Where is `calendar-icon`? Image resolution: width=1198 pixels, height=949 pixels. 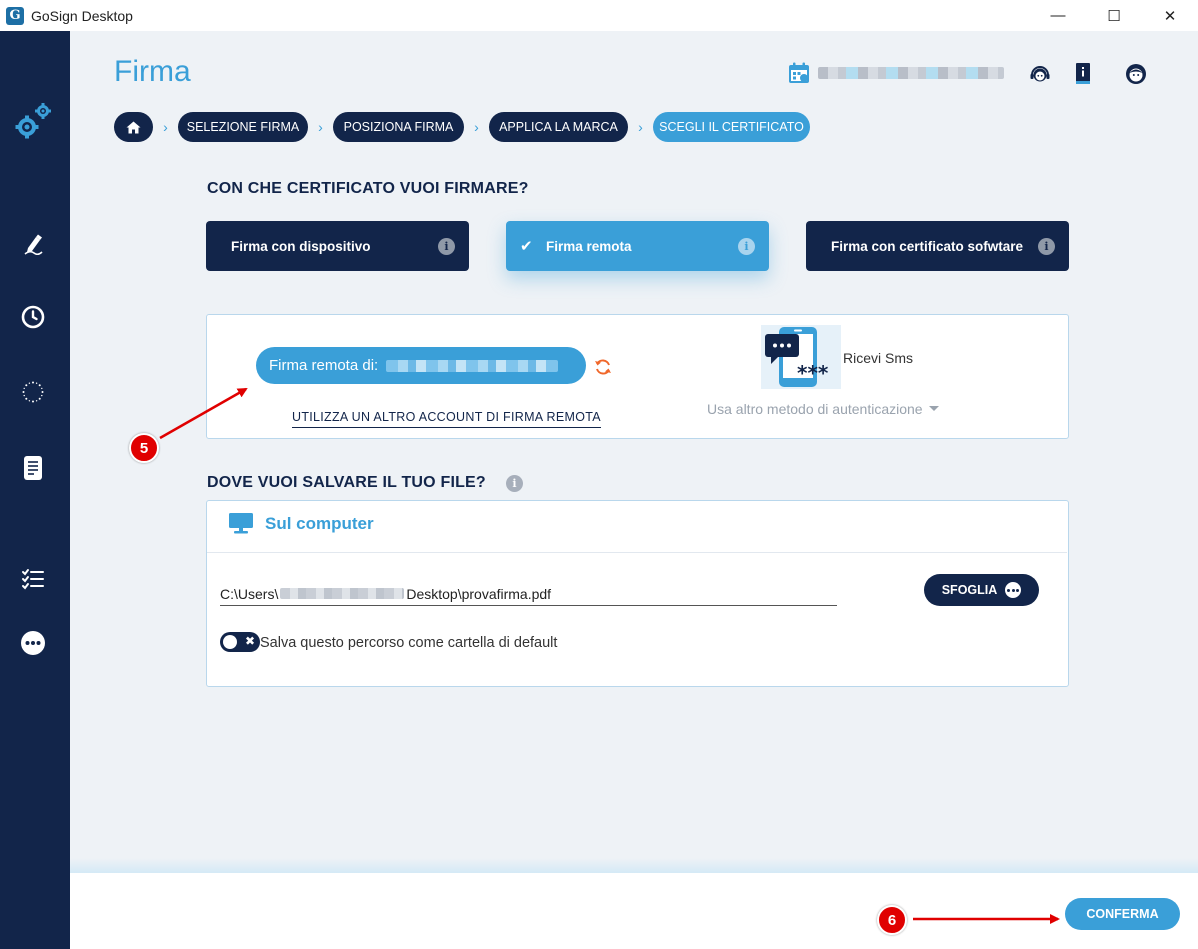 calendar-icon is located at coordinates (799, 72).